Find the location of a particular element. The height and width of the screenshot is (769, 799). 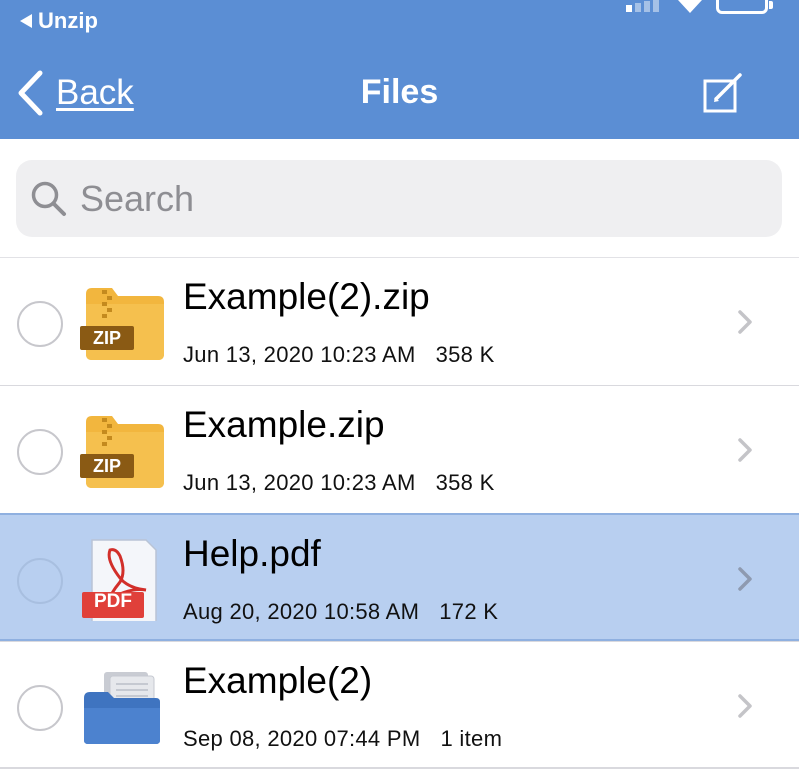

back-button-label: Back is located at coordinates (95, 92).